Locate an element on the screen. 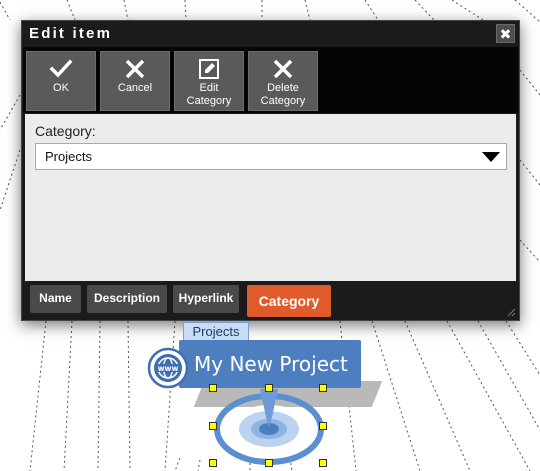 This screenshot has height=471, width=540. www-globe-icon: www is located at coordinates (168, 368).